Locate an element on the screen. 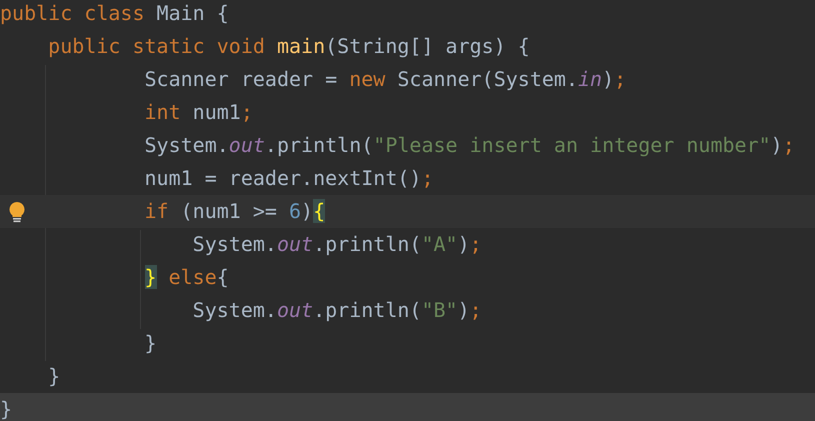 The height and width of the screenshot is (421, 815). code-line: System.out.println("B"); is located at coordinates (337, 310).